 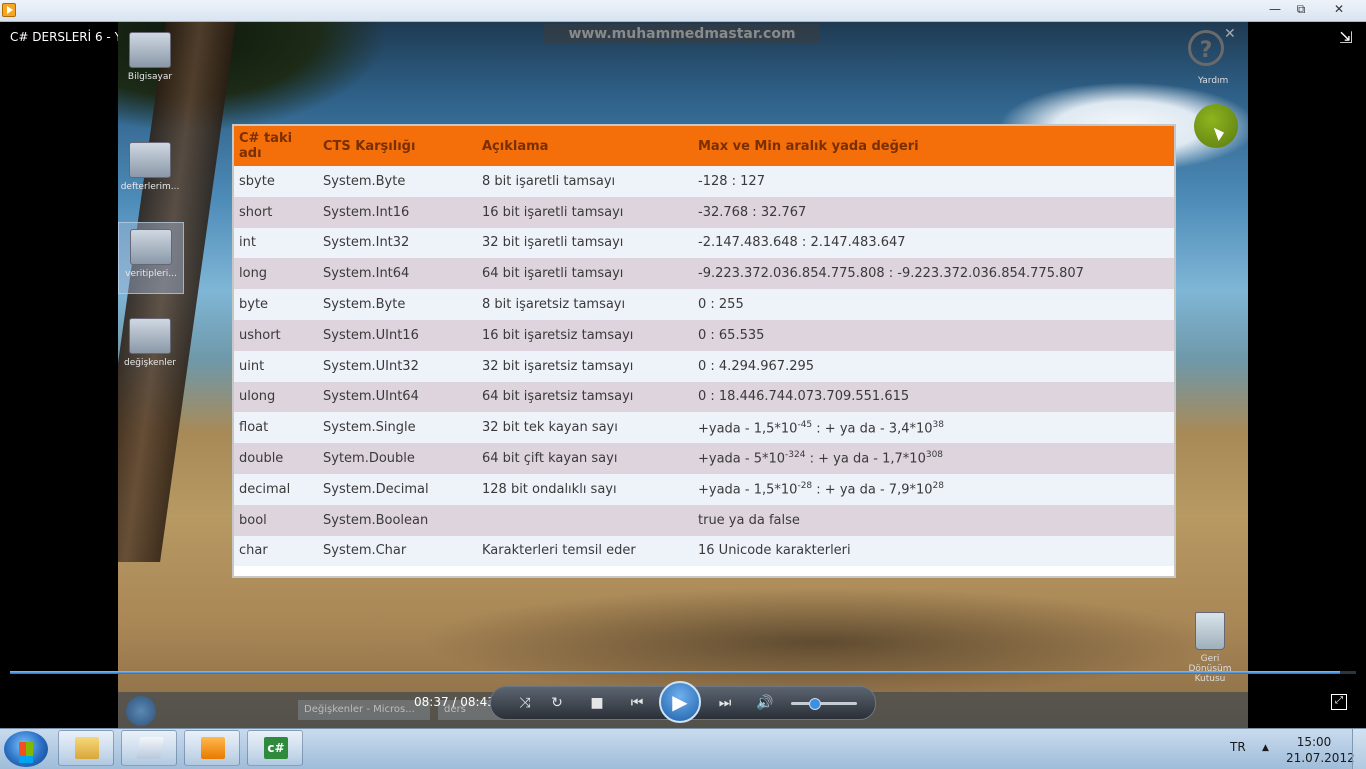 I want to click on table-cell: System.Byte, so click(x=397, y=181).